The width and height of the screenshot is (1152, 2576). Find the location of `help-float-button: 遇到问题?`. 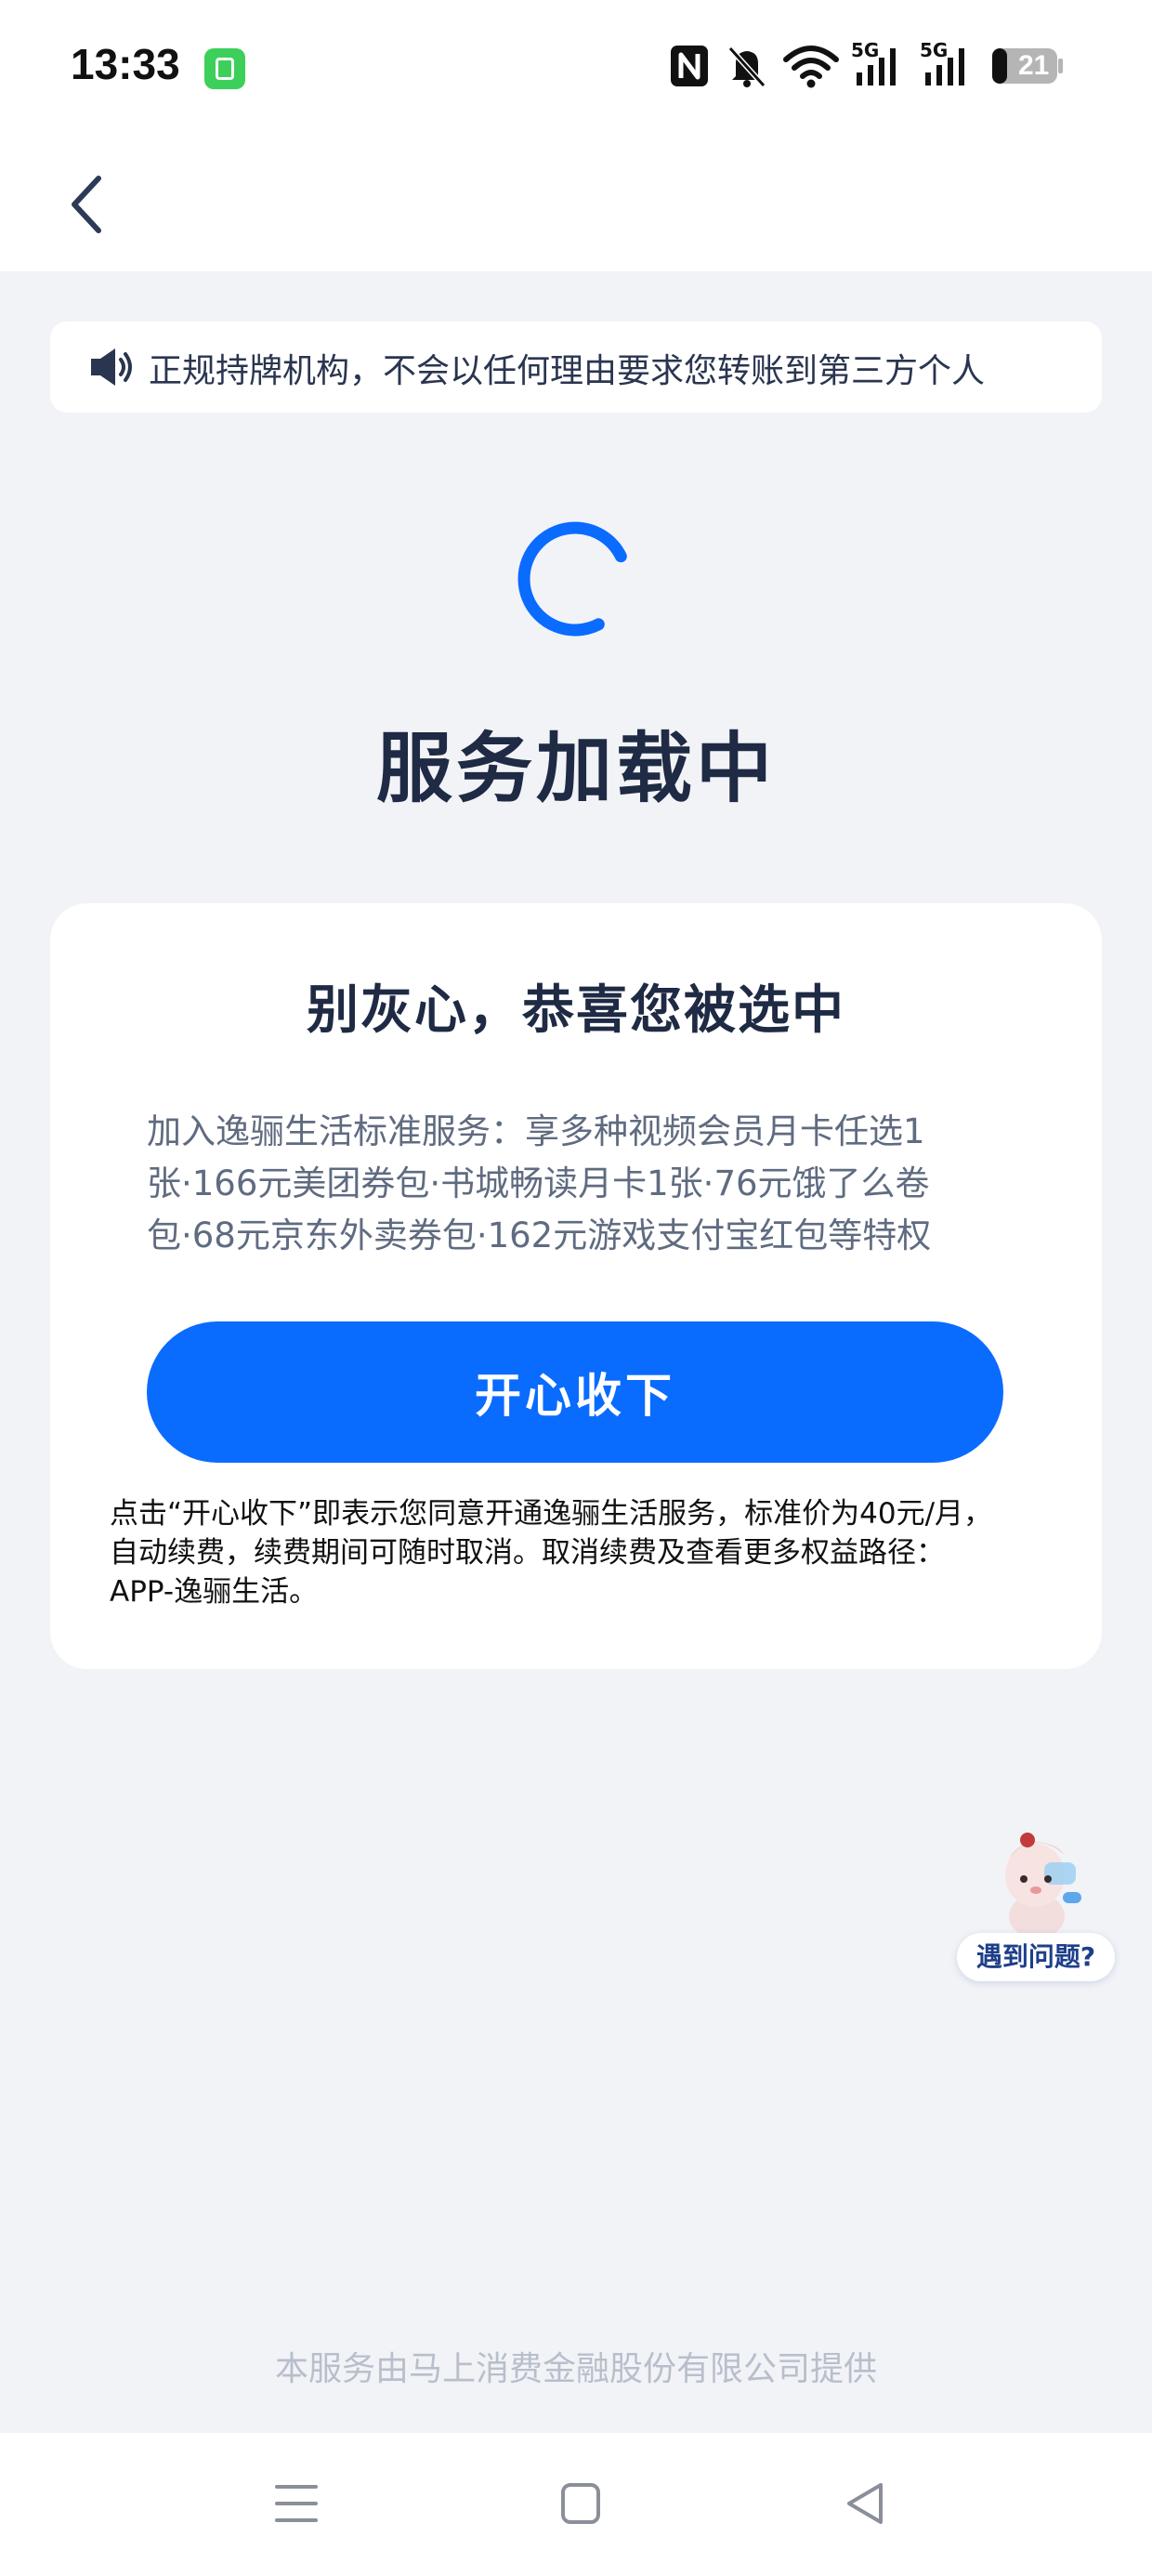

help-float-button: 遇到问题? is located at coordinates (1036, 1910).